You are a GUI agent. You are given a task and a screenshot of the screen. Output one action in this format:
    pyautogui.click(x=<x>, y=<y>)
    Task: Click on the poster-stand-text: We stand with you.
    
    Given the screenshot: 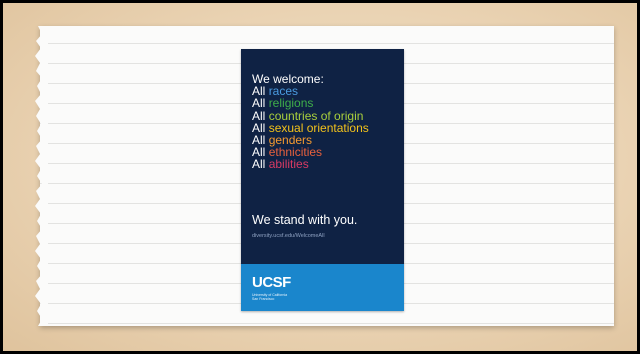 What is the action you would take?
    pyautogui.click(x=305, y=220)
    